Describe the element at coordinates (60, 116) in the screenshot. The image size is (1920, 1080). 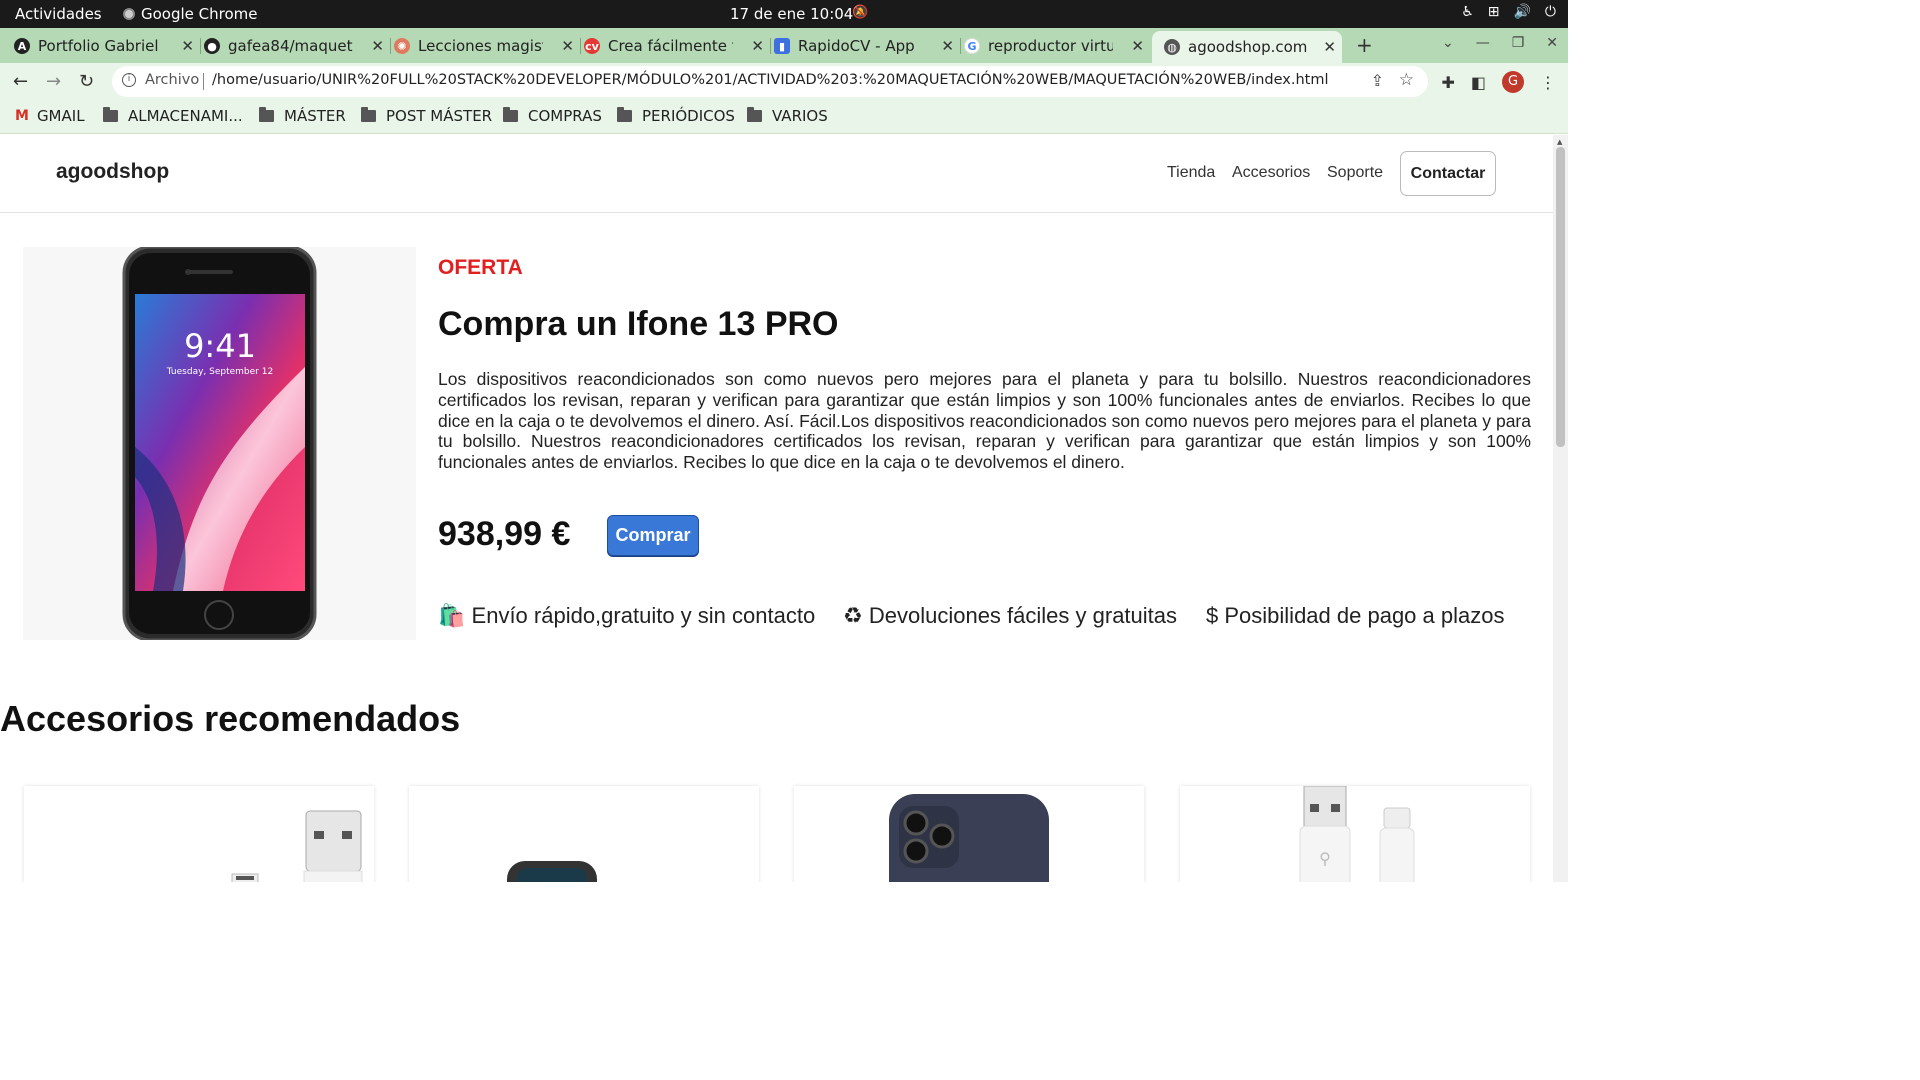
I see `bookmark-label: GMAIL` at that location.